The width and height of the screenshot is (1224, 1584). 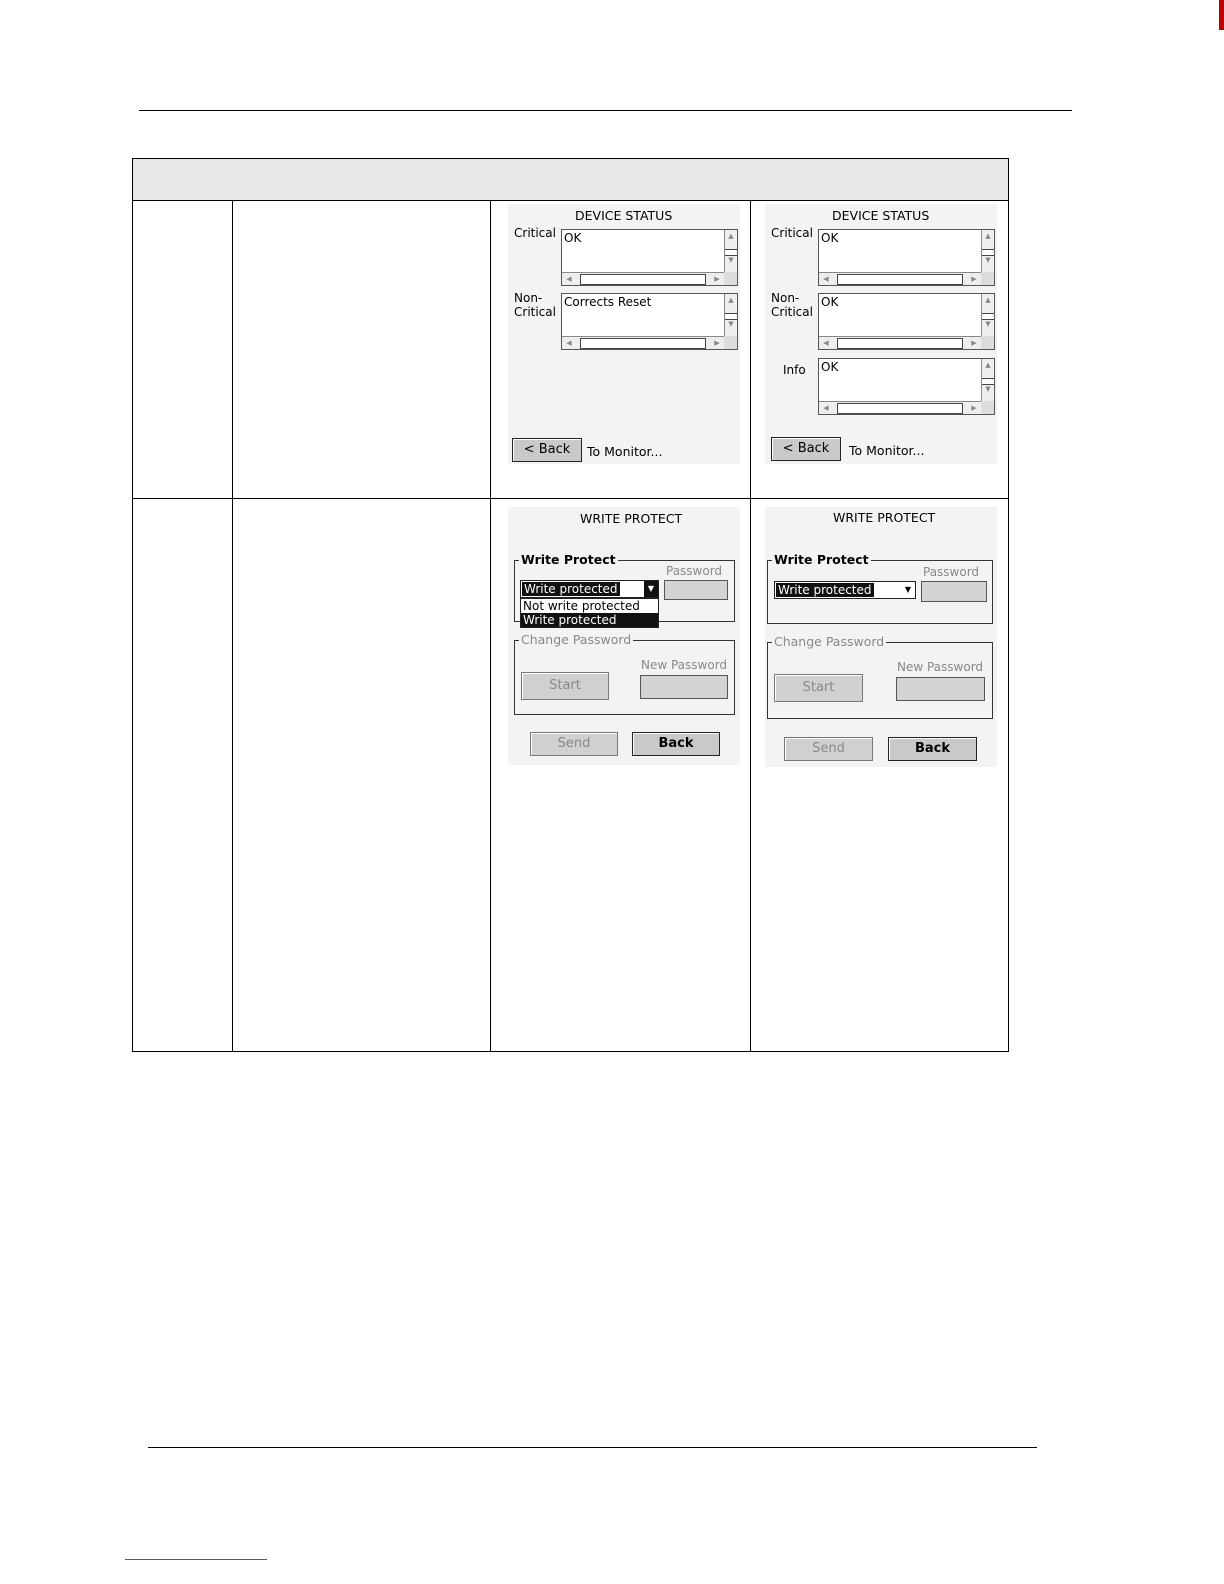 I want to click on screen-title: WRITE PROTECT, so click(x=631, y=518).